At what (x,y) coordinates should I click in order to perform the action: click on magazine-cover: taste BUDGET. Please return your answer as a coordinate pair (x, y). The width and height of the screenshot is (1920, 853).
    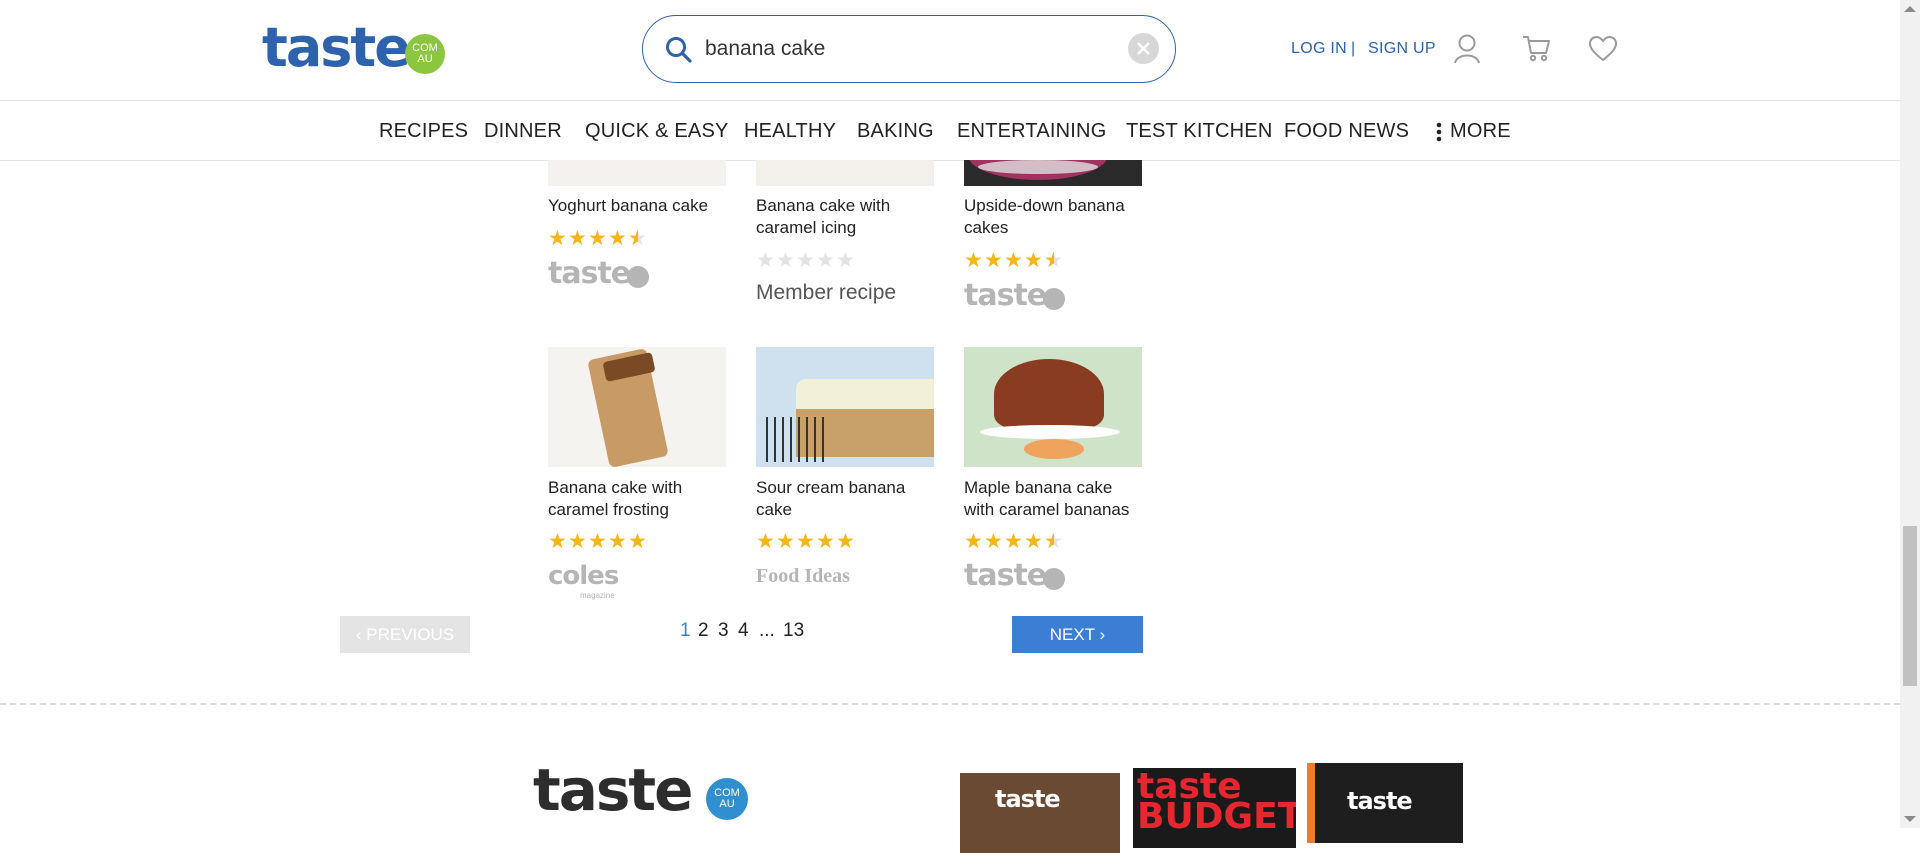
    Looking at the image, I should click on (1214, 808).